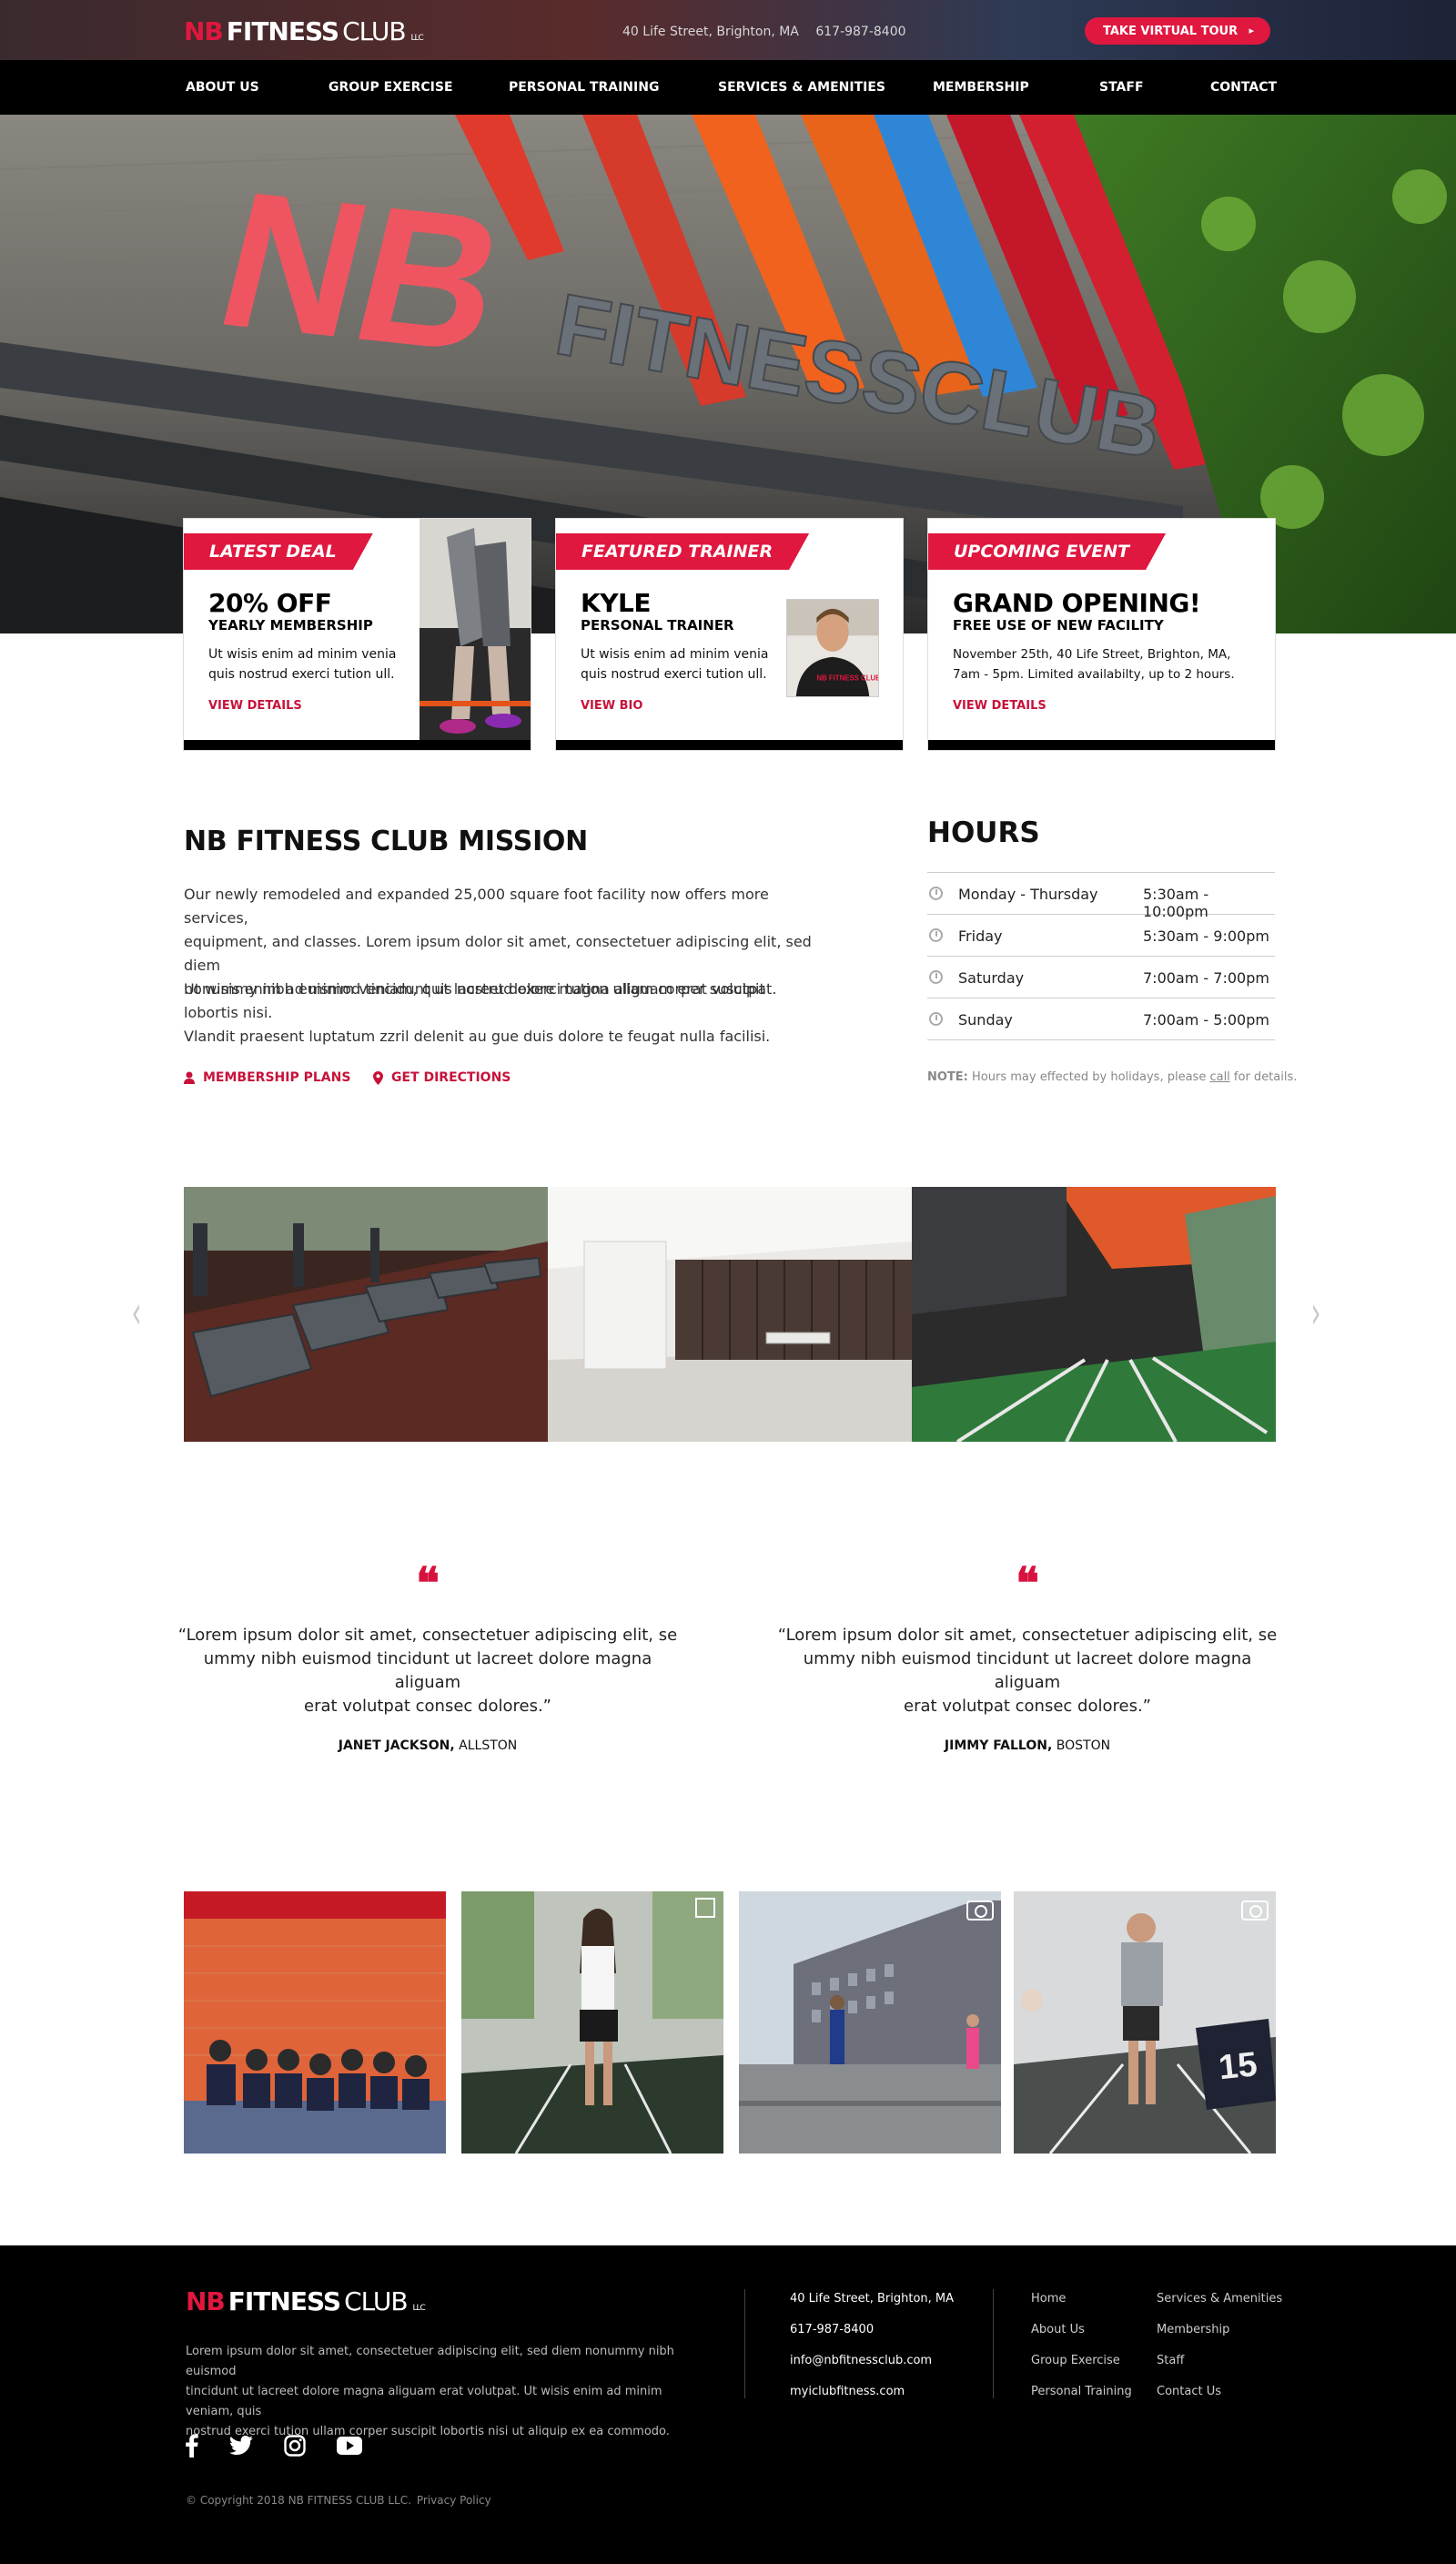 The width and height of the screenshot is (1456, 2564). I want to click on footer-link-staff: Staff, so click(1220, 2366).